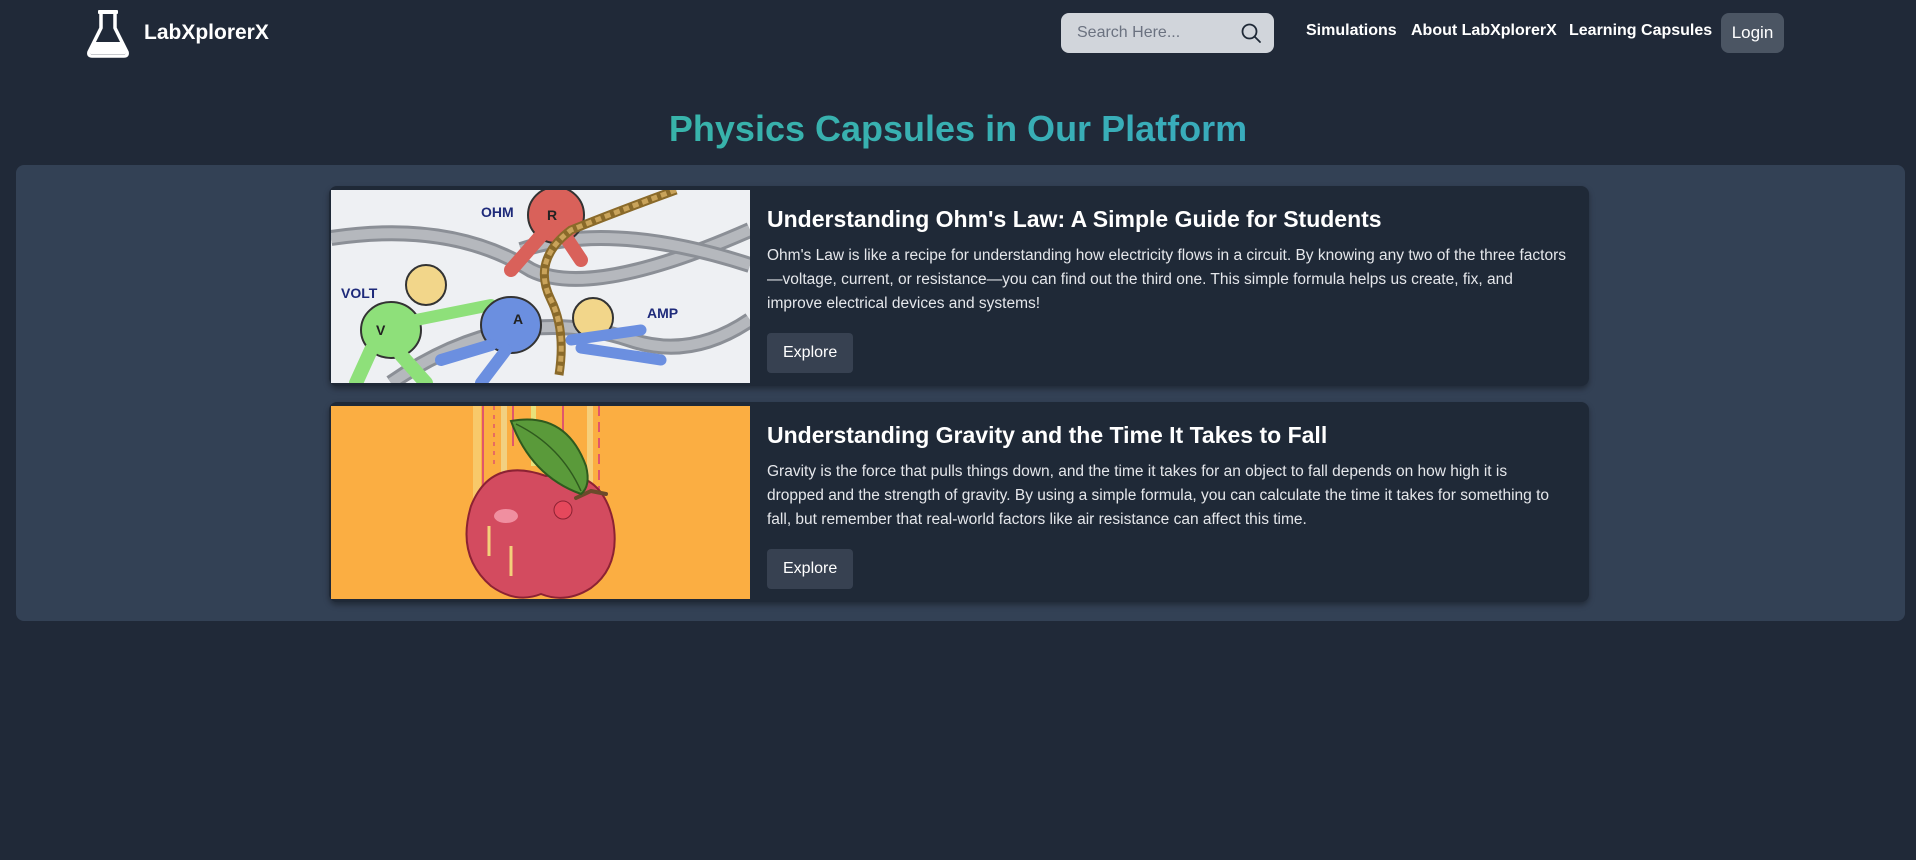  I want to click on page-title: Physics Capsules in Our Platform, so click(958, 129).